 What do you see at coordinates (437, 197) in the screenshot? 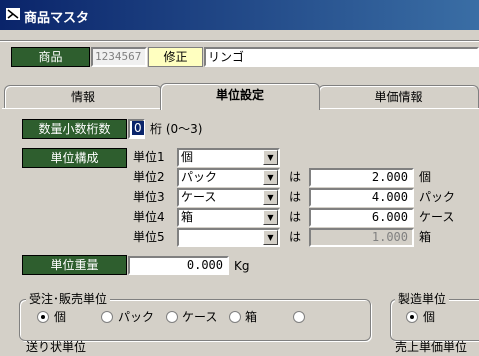
I see `unit3-of: パック` at bounding box center [437, 197].